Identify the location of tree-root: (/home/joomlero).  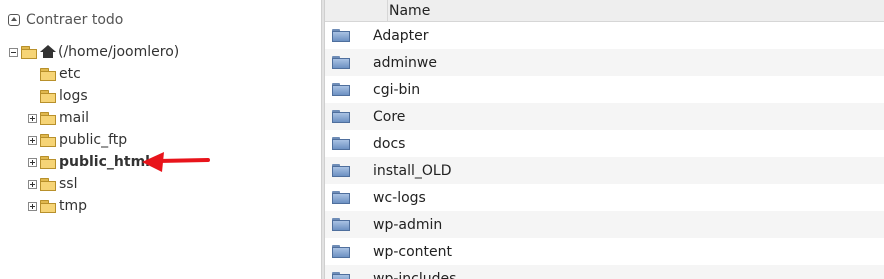
(94, 52).